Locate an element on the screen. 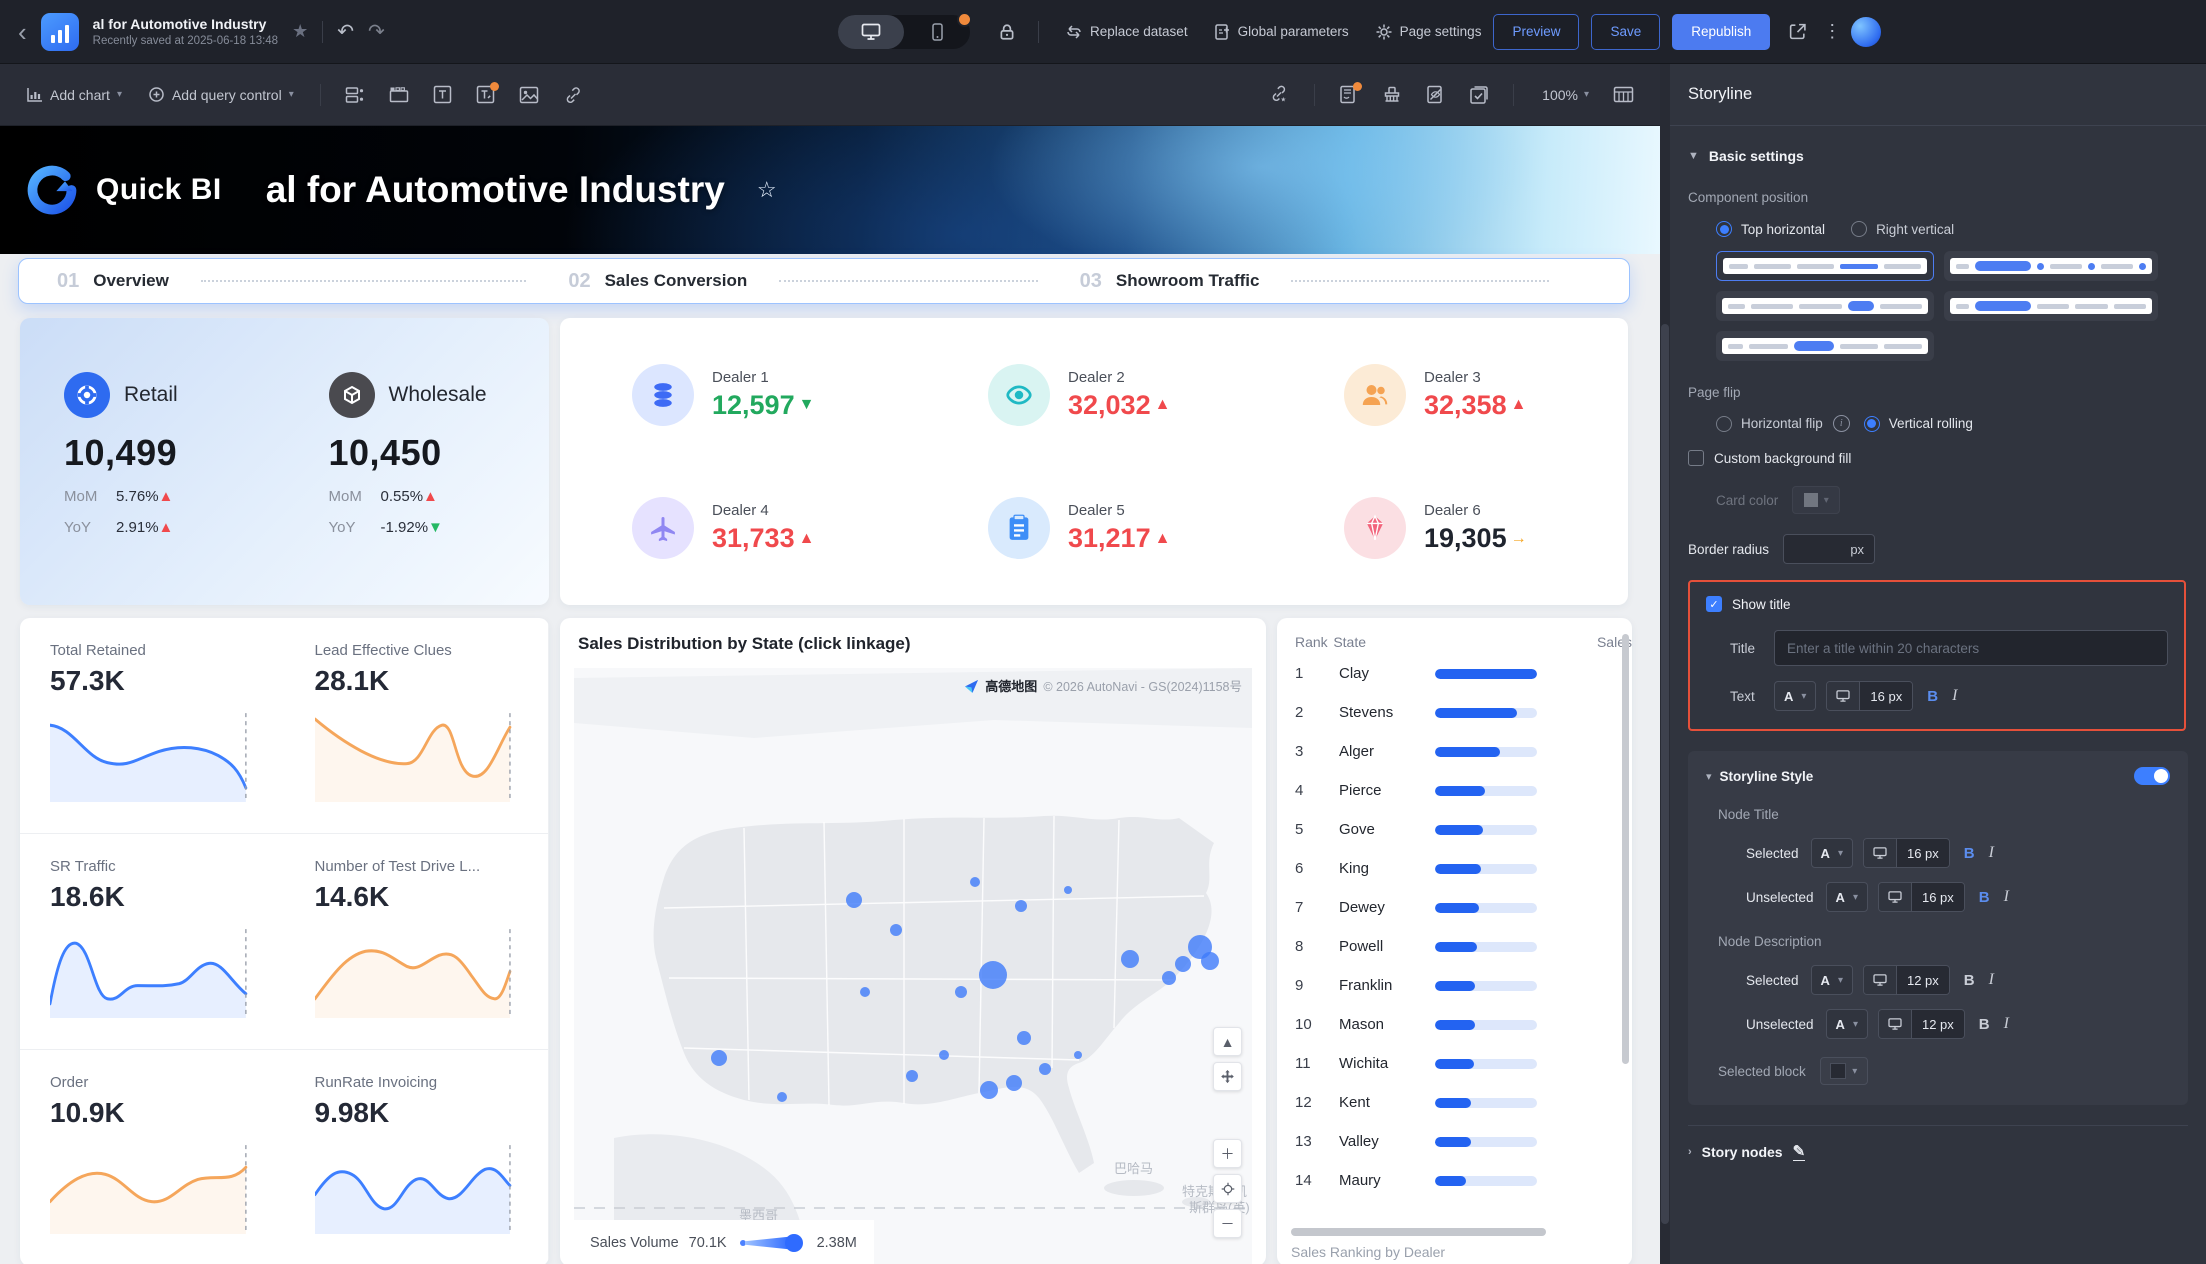 The height and width of the screenshot is (1264, 2206). edit-pencil-icon: ✎ is located at coordinates (1799, 1152).